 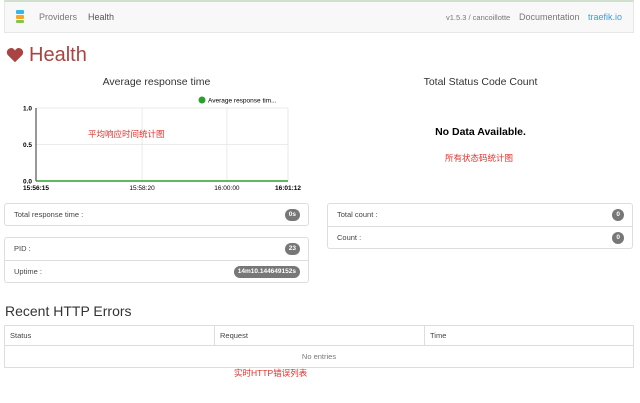 I want to click on heart-icon, so click(x=15, y=55).